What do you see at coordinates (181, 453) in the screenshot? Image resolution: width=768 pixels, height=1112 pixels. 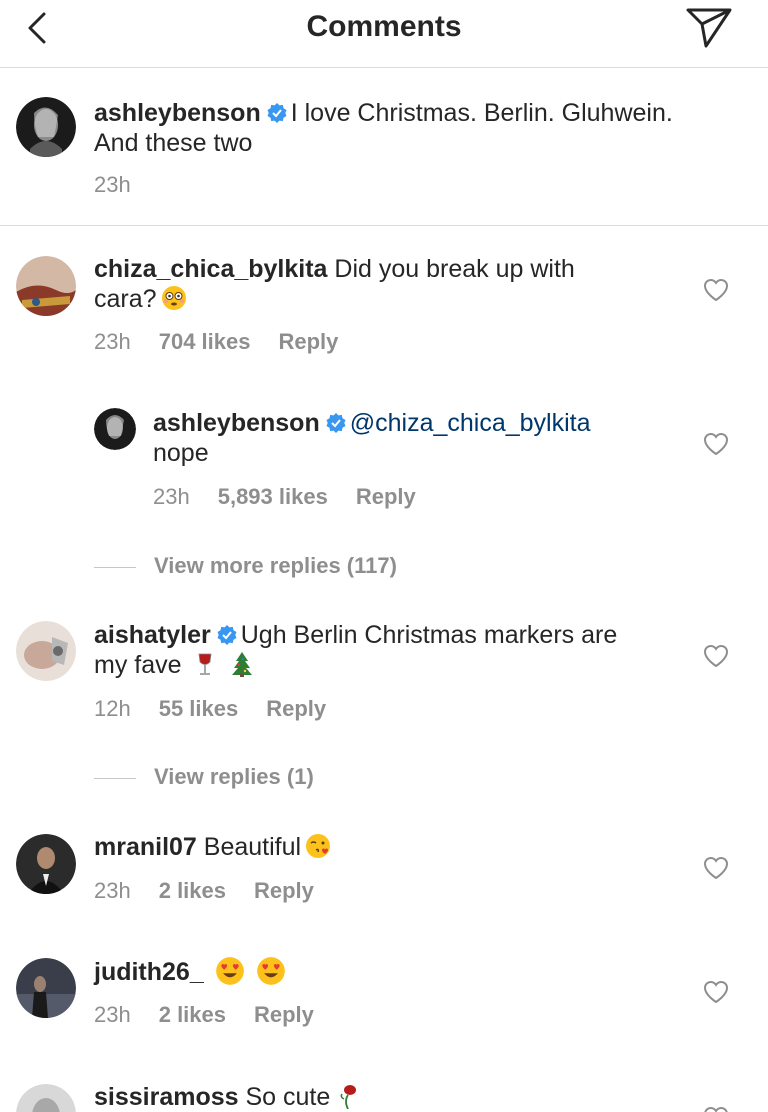 I see `reply-line2: nope` at bounding box center [181, 453].